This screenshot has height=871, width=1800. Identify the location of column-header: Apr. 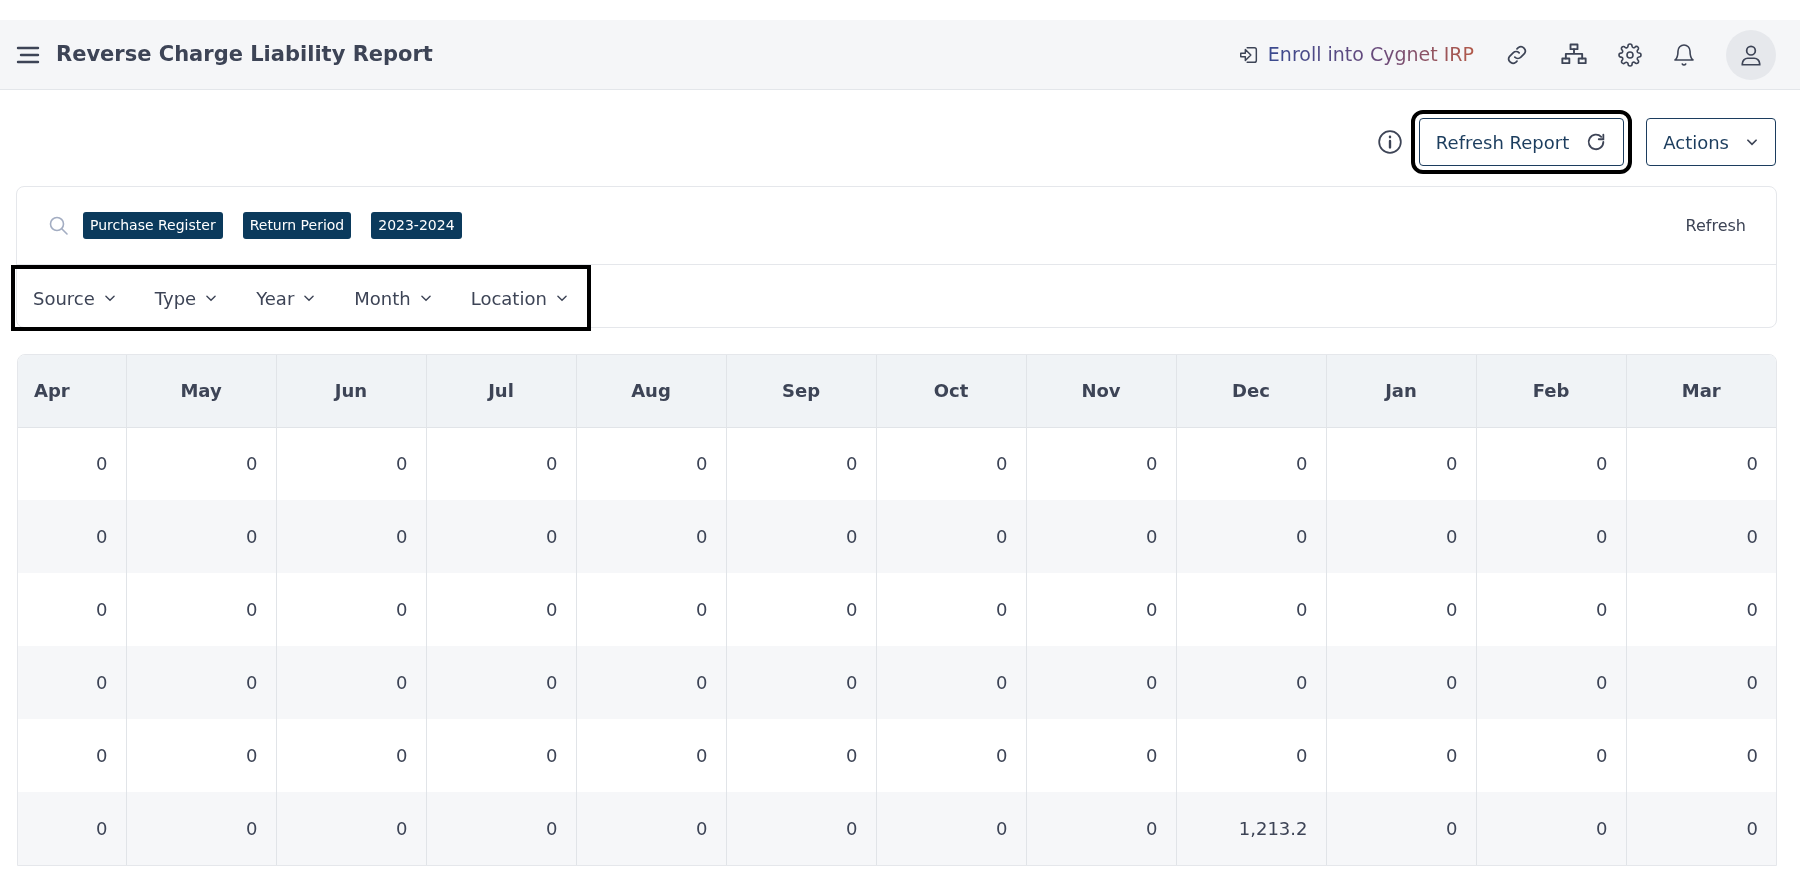
(72, 391).